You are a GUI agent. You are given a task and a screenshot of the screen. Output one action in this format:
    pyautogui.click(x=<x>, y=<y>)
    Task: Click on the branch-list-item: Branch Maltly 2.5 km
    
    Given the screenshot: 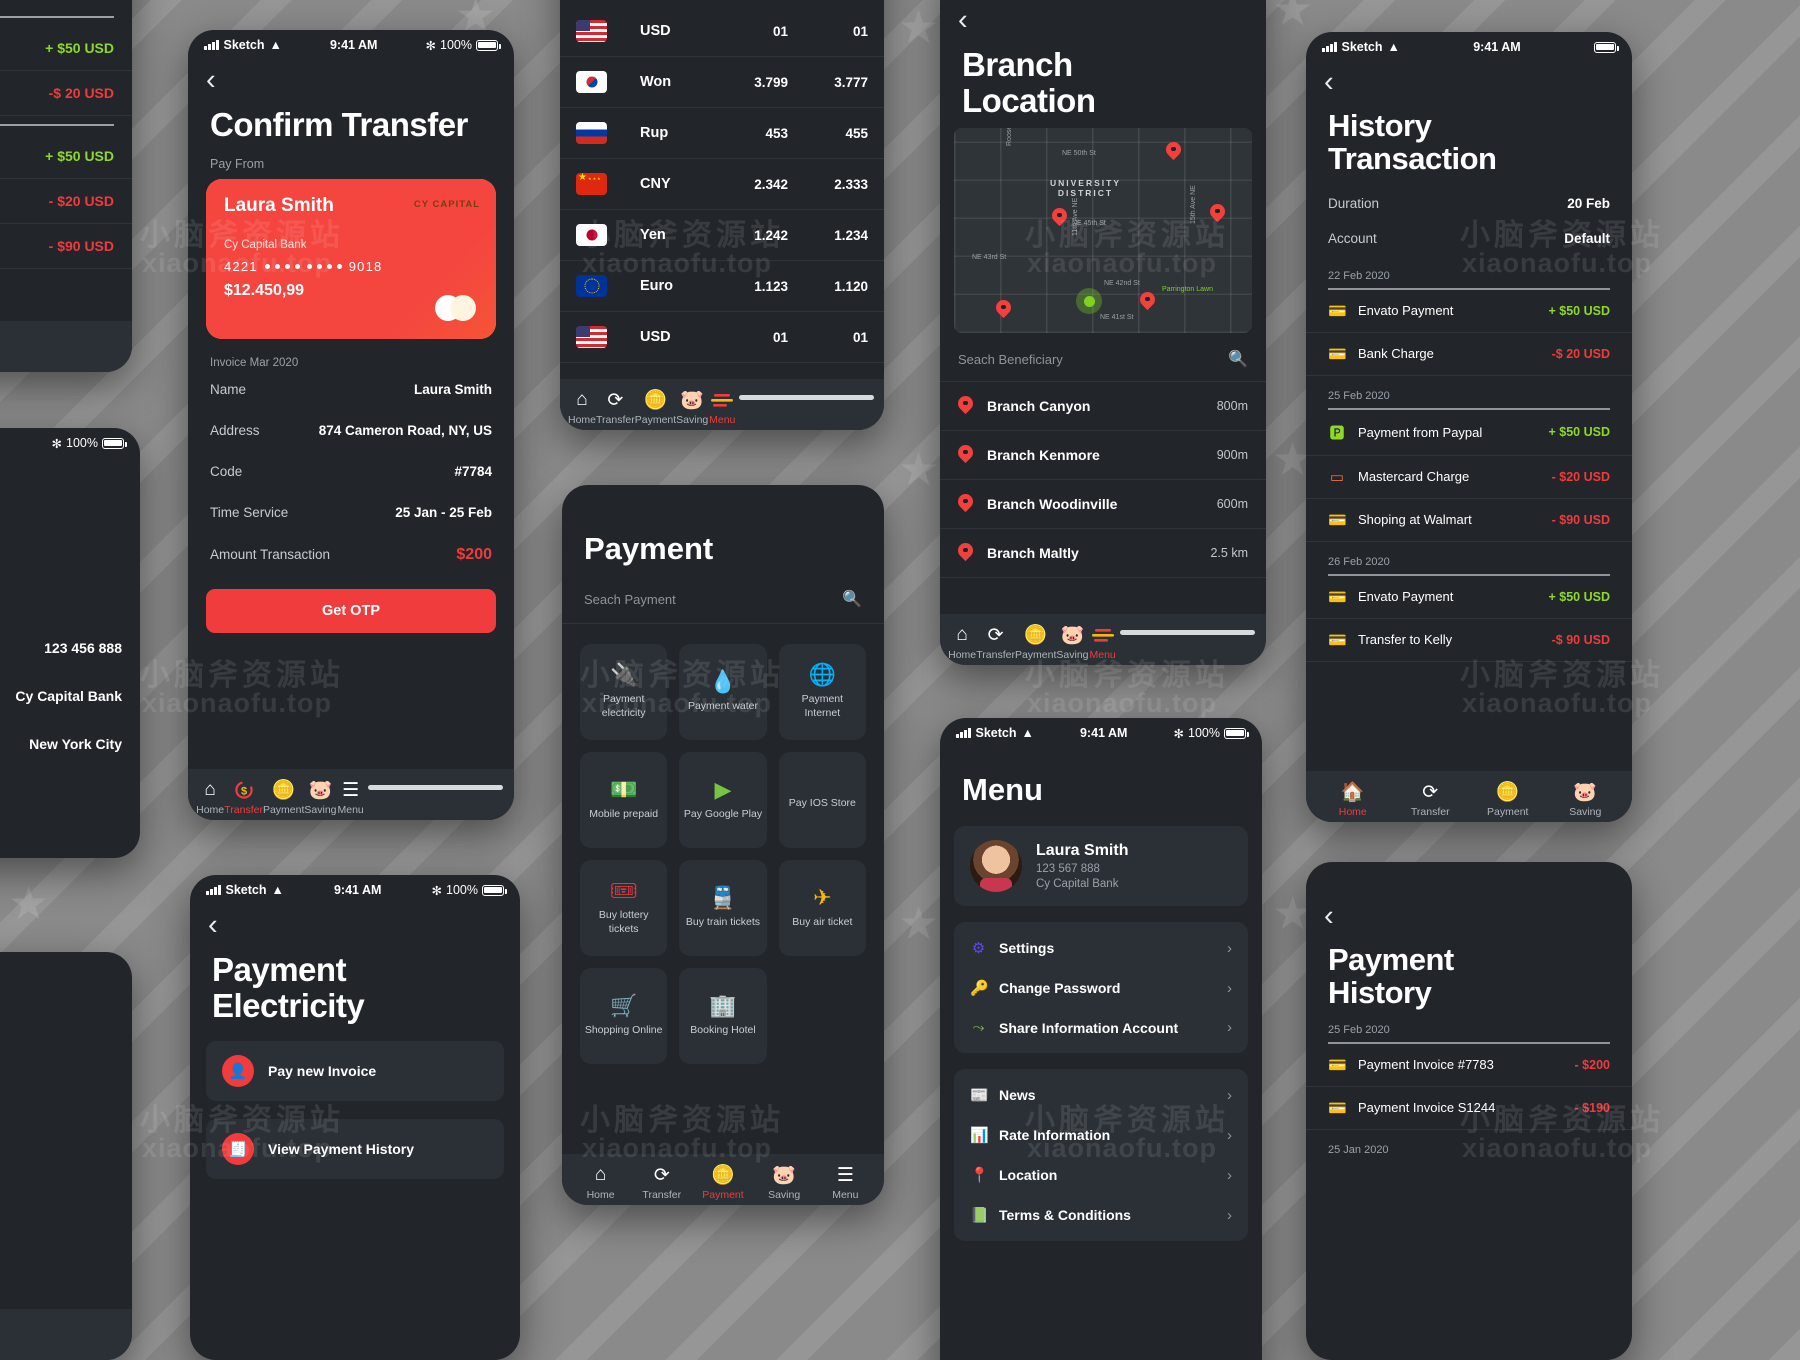 What is the action you would take?
    pyautogui.click(x=1103, y=554)
    